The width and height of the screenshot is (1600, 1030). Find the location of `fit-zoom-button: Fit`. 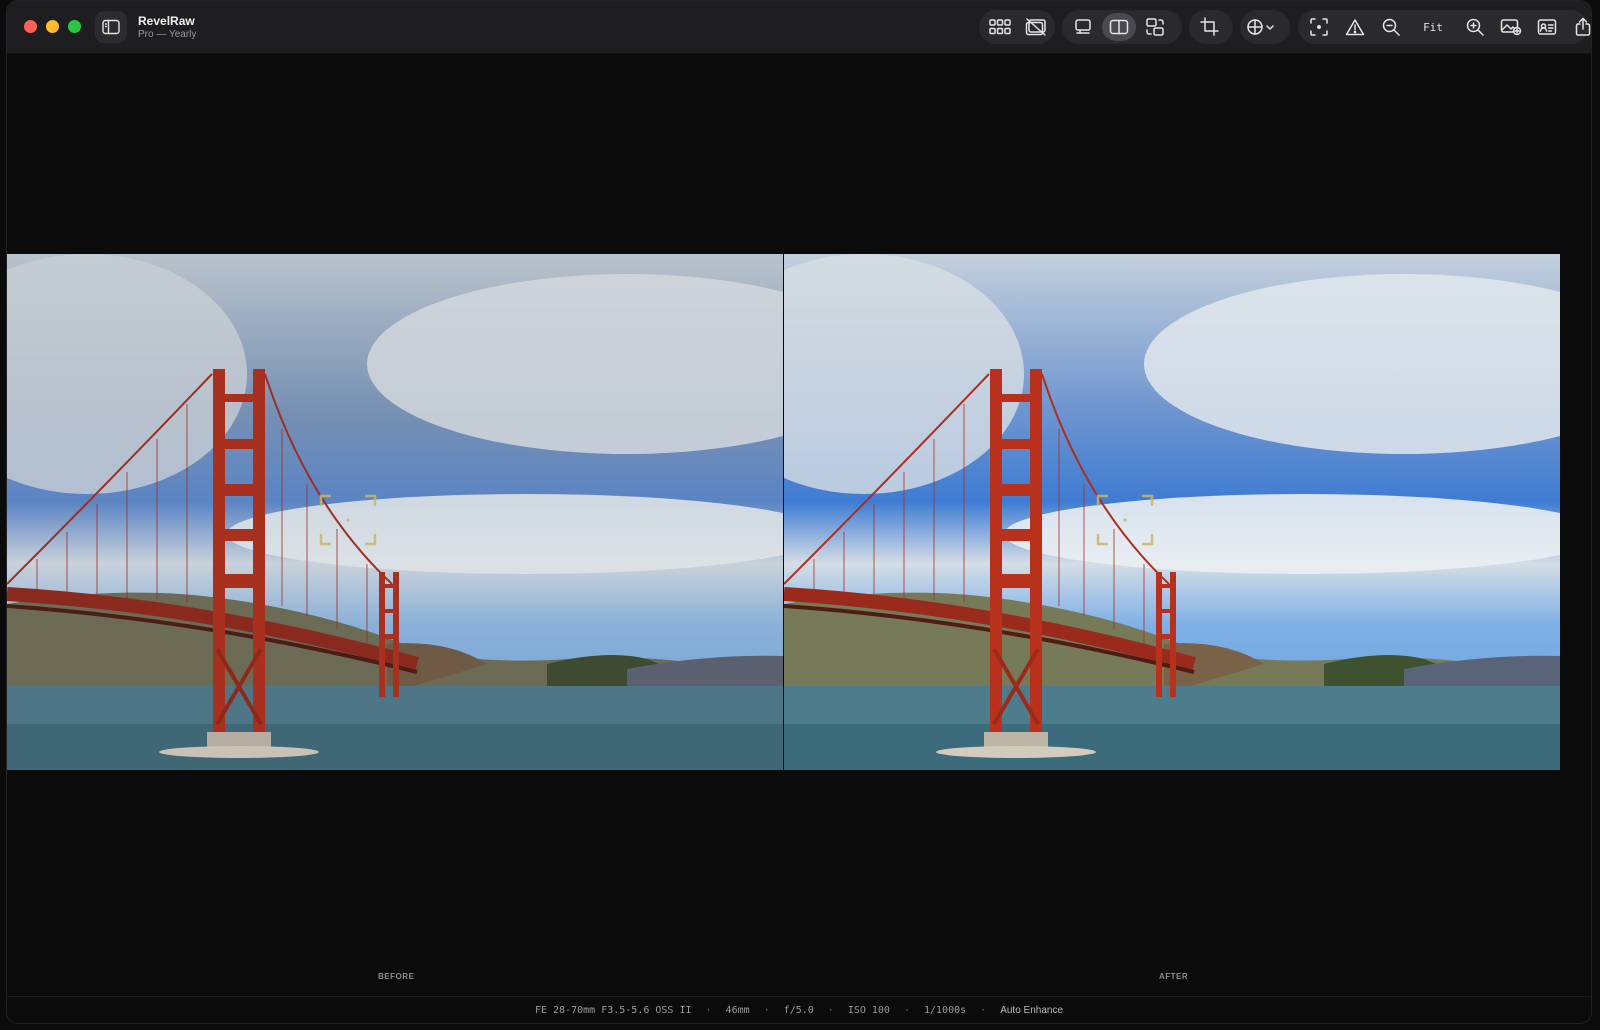

fit-zoom-button: Fit is located at coordinates (1433, 27).